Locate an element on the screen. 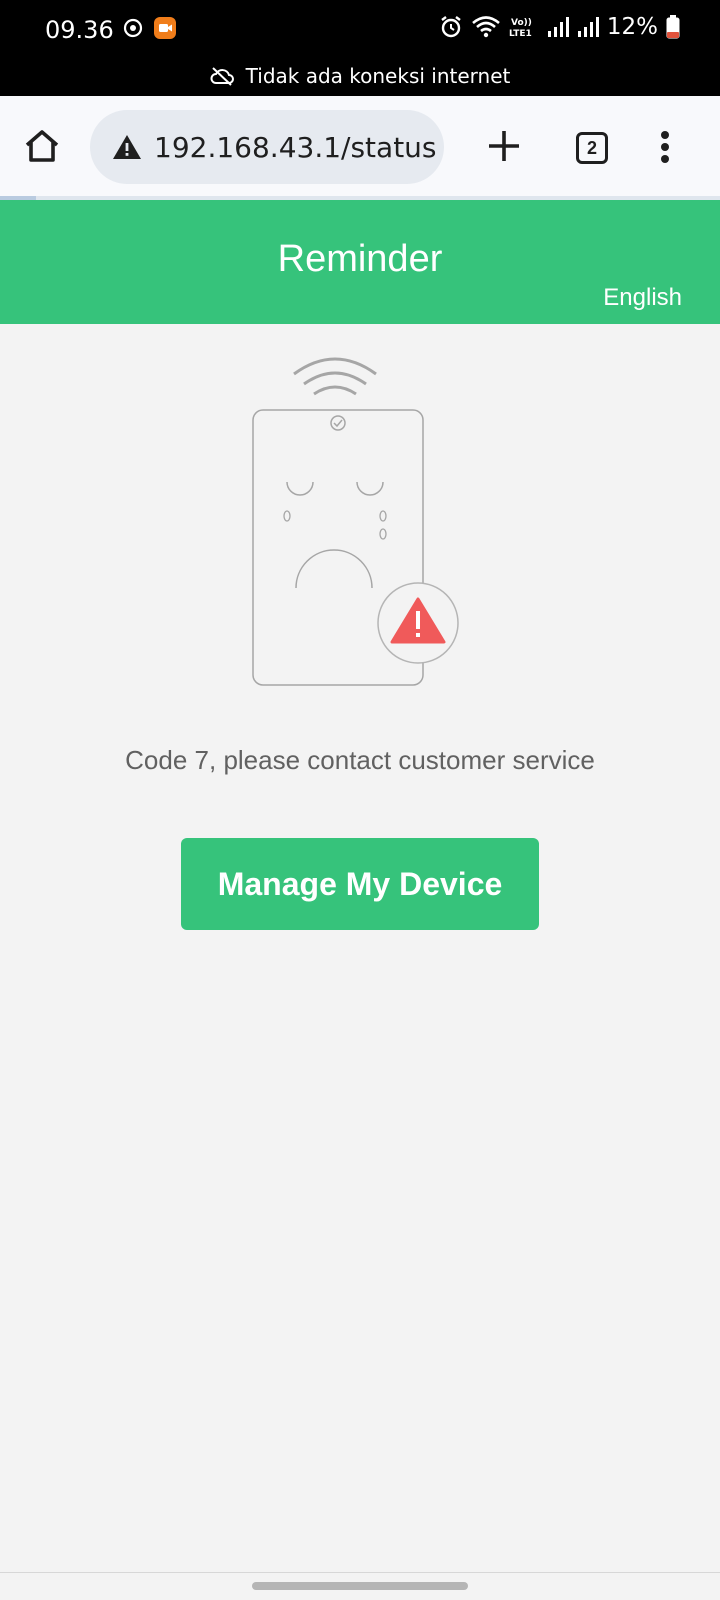  status-time: 09.36 is located at coordinates (79, 30).